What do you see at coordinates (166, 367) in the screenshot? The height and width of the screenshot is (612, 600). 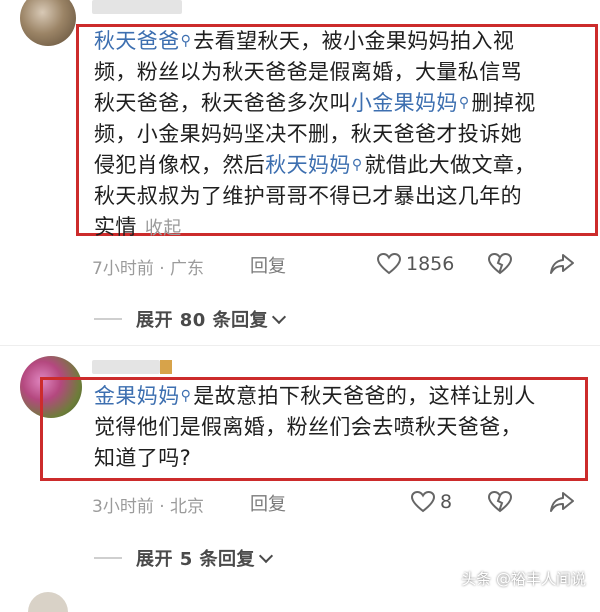 I see `user-badge` at bounding box center [166, 367].